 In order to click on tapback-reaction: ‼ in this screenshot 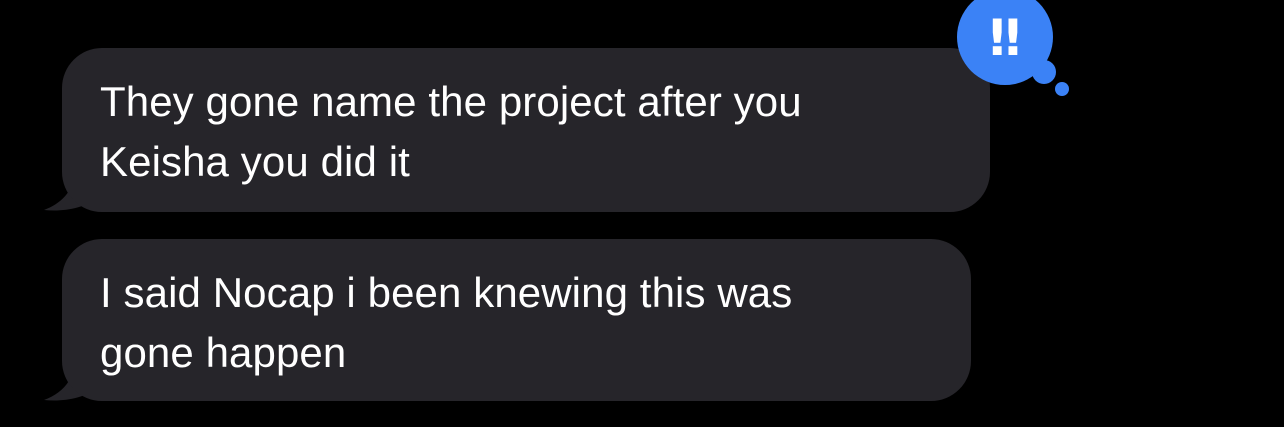, I will do `click(1015, 50)`.